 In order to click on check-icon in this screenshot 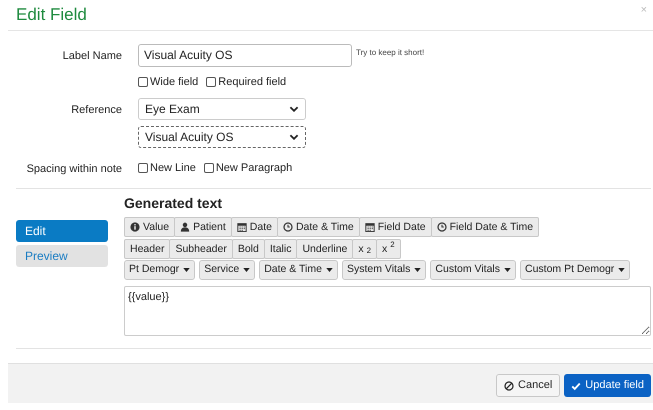, I will do `click(576, 385)`.